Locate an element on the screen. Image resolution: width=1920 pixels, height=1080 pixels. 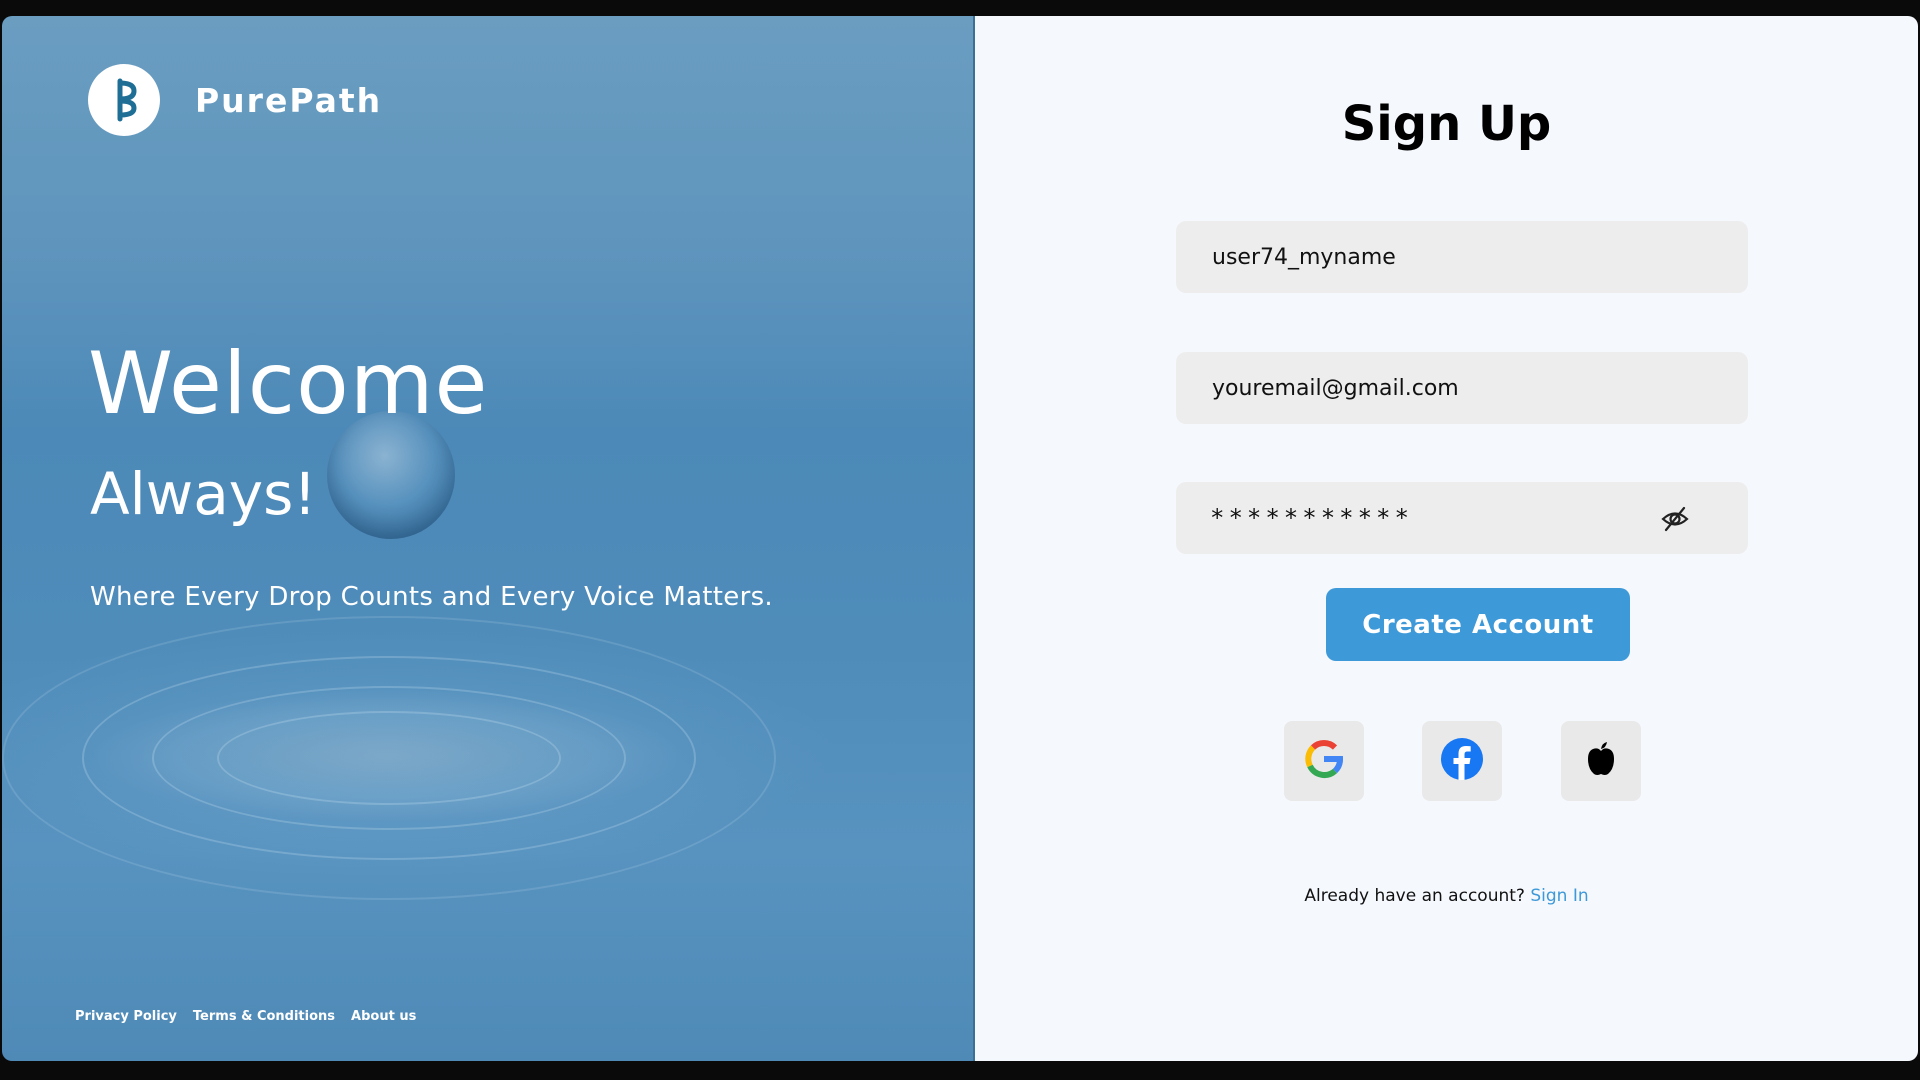
logo-icon is located at coordinates (124, 100).